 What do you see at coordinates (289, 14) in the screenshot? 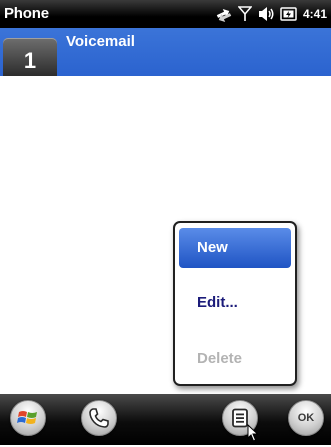
I see `battery-icon` at bounding box center [289, 14].